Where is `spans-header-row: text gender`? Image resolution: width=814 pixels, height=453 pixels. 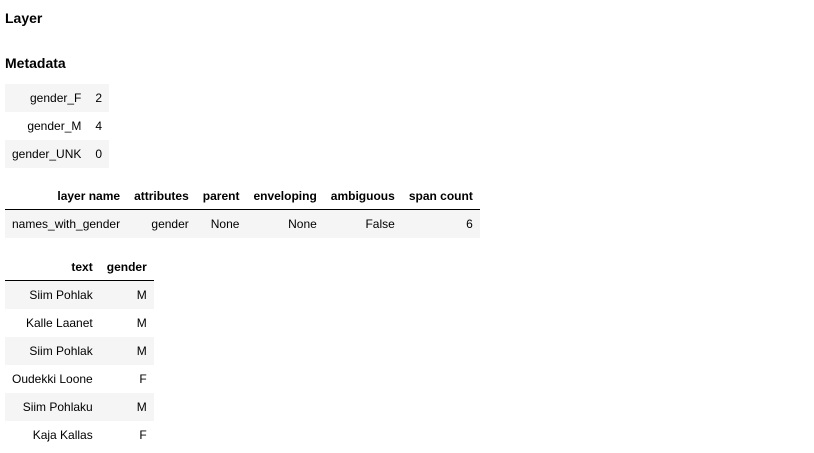
spans-header-row: text gender is located at coordinates (79, 267).